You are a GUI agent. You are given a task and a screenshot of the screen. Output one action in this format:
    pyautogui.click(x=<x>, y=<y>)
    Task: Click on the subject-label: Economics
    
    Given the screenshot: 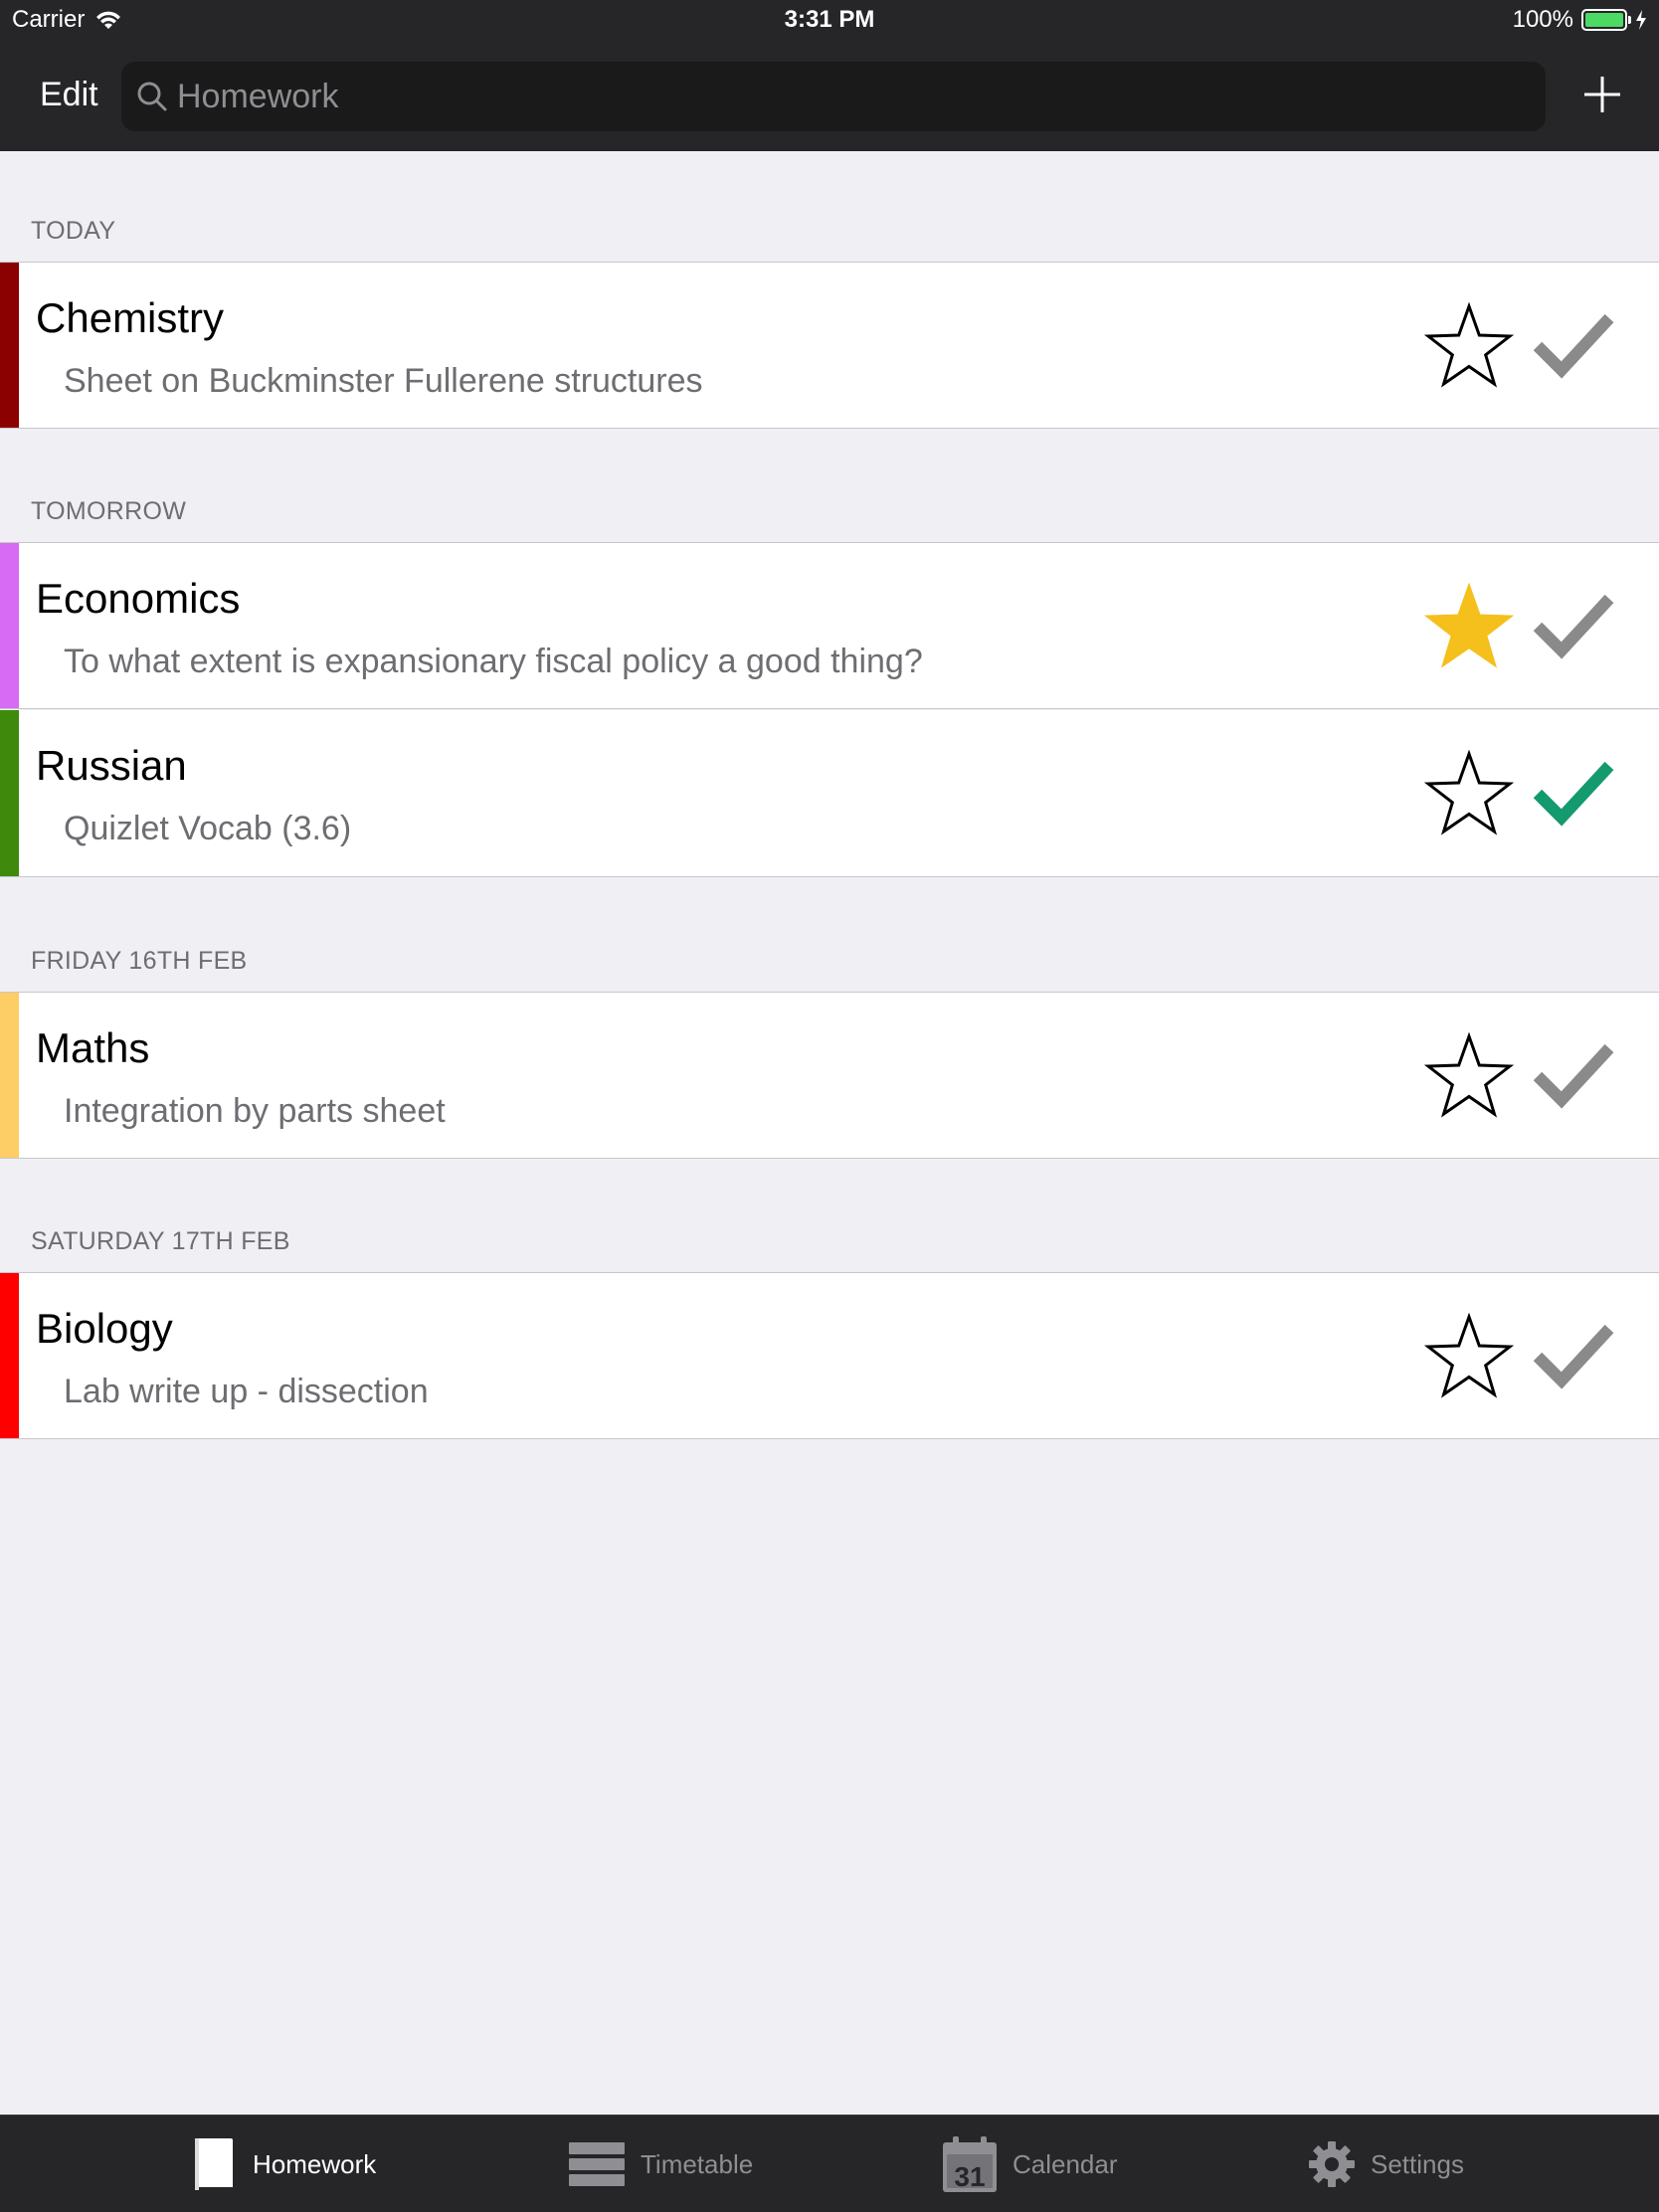 What is the action you would take?
    pyautogui.click(x=138, y=598)
    